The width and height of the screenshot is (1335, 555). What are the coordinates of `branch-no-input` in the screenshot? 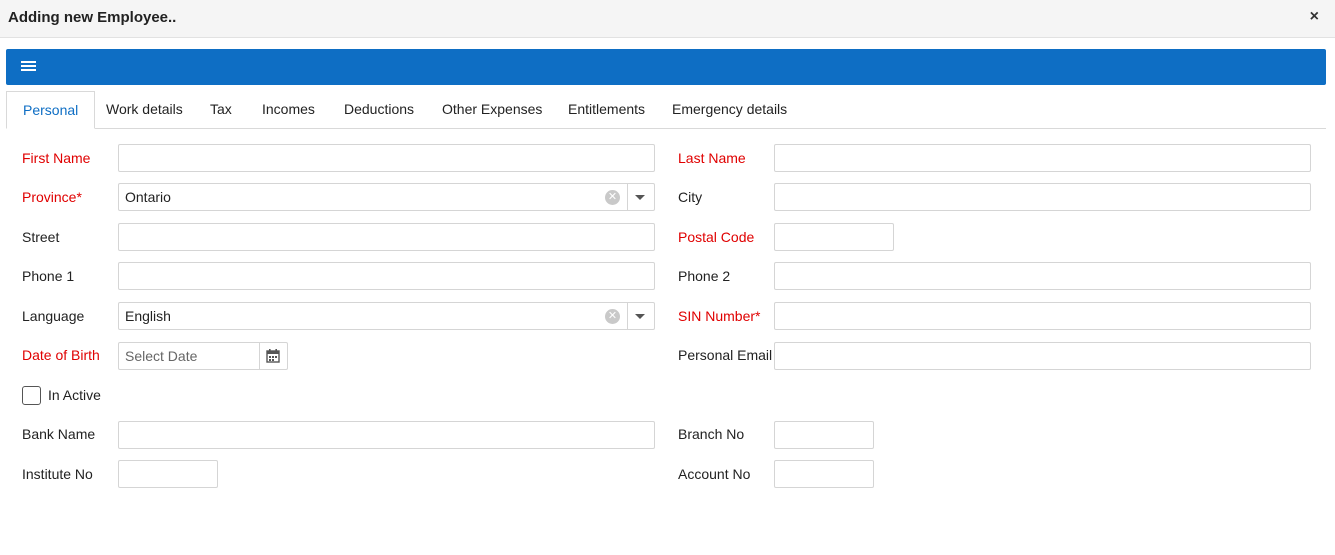 It's located at (824, 435).